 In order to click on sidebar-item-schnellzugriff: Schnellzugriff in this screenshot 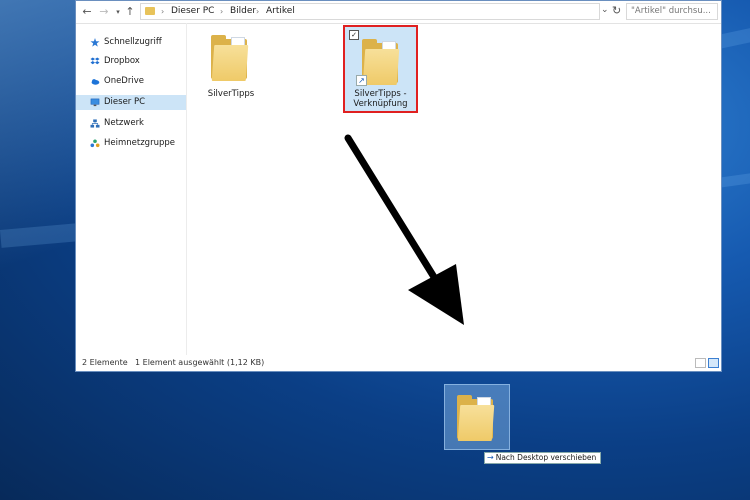, I will do `click(131, 42)`.